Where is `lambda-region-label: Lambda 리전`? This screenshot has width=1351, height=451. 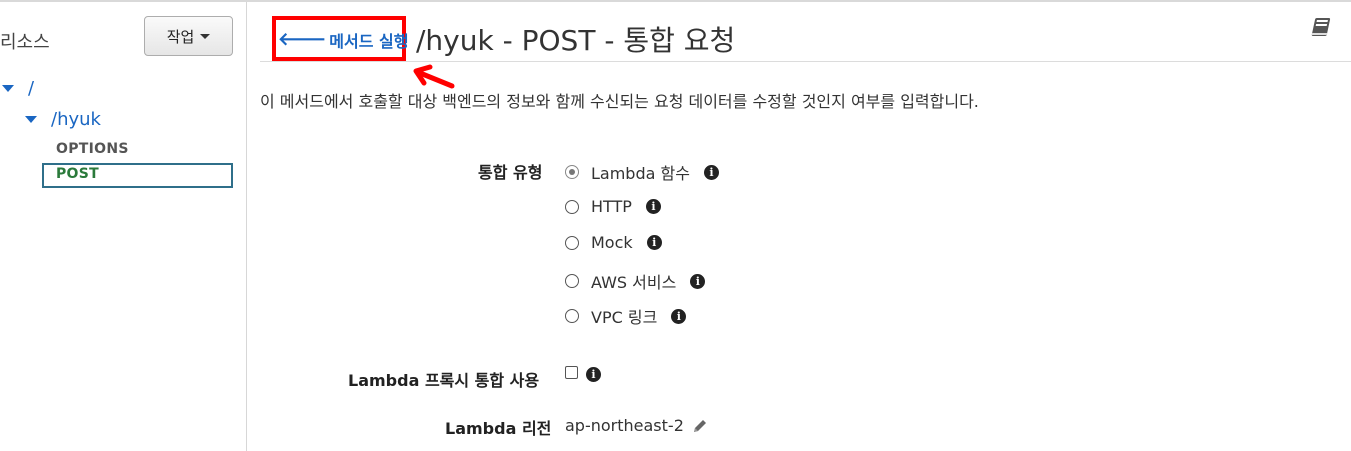
lambda-region-label: Lambda 리전 is located at coordinates (498, 428).